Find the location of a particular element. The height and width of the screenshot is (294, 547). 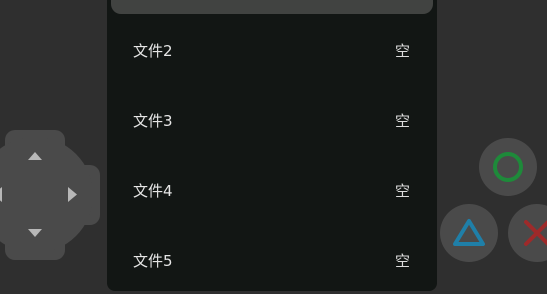

triangle-icon is located at coordinates (469, 232).